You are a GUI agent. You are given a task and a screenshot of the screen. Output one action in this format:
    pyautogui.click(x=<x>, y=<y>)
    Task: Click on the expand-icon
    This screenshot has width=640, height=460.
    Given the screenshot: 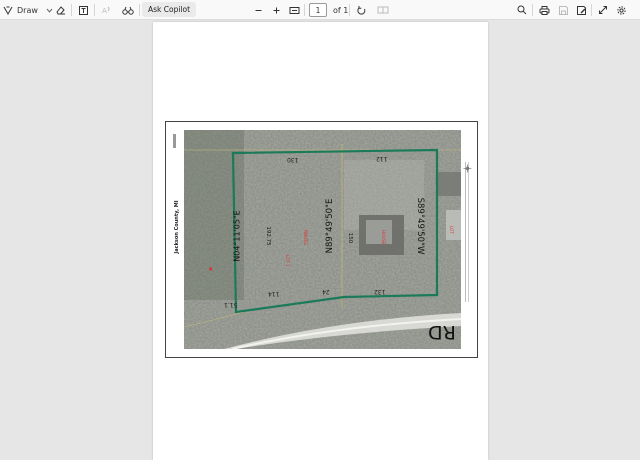 What is the action you would take?
    pyautogui.click(x=603, y=10)
    